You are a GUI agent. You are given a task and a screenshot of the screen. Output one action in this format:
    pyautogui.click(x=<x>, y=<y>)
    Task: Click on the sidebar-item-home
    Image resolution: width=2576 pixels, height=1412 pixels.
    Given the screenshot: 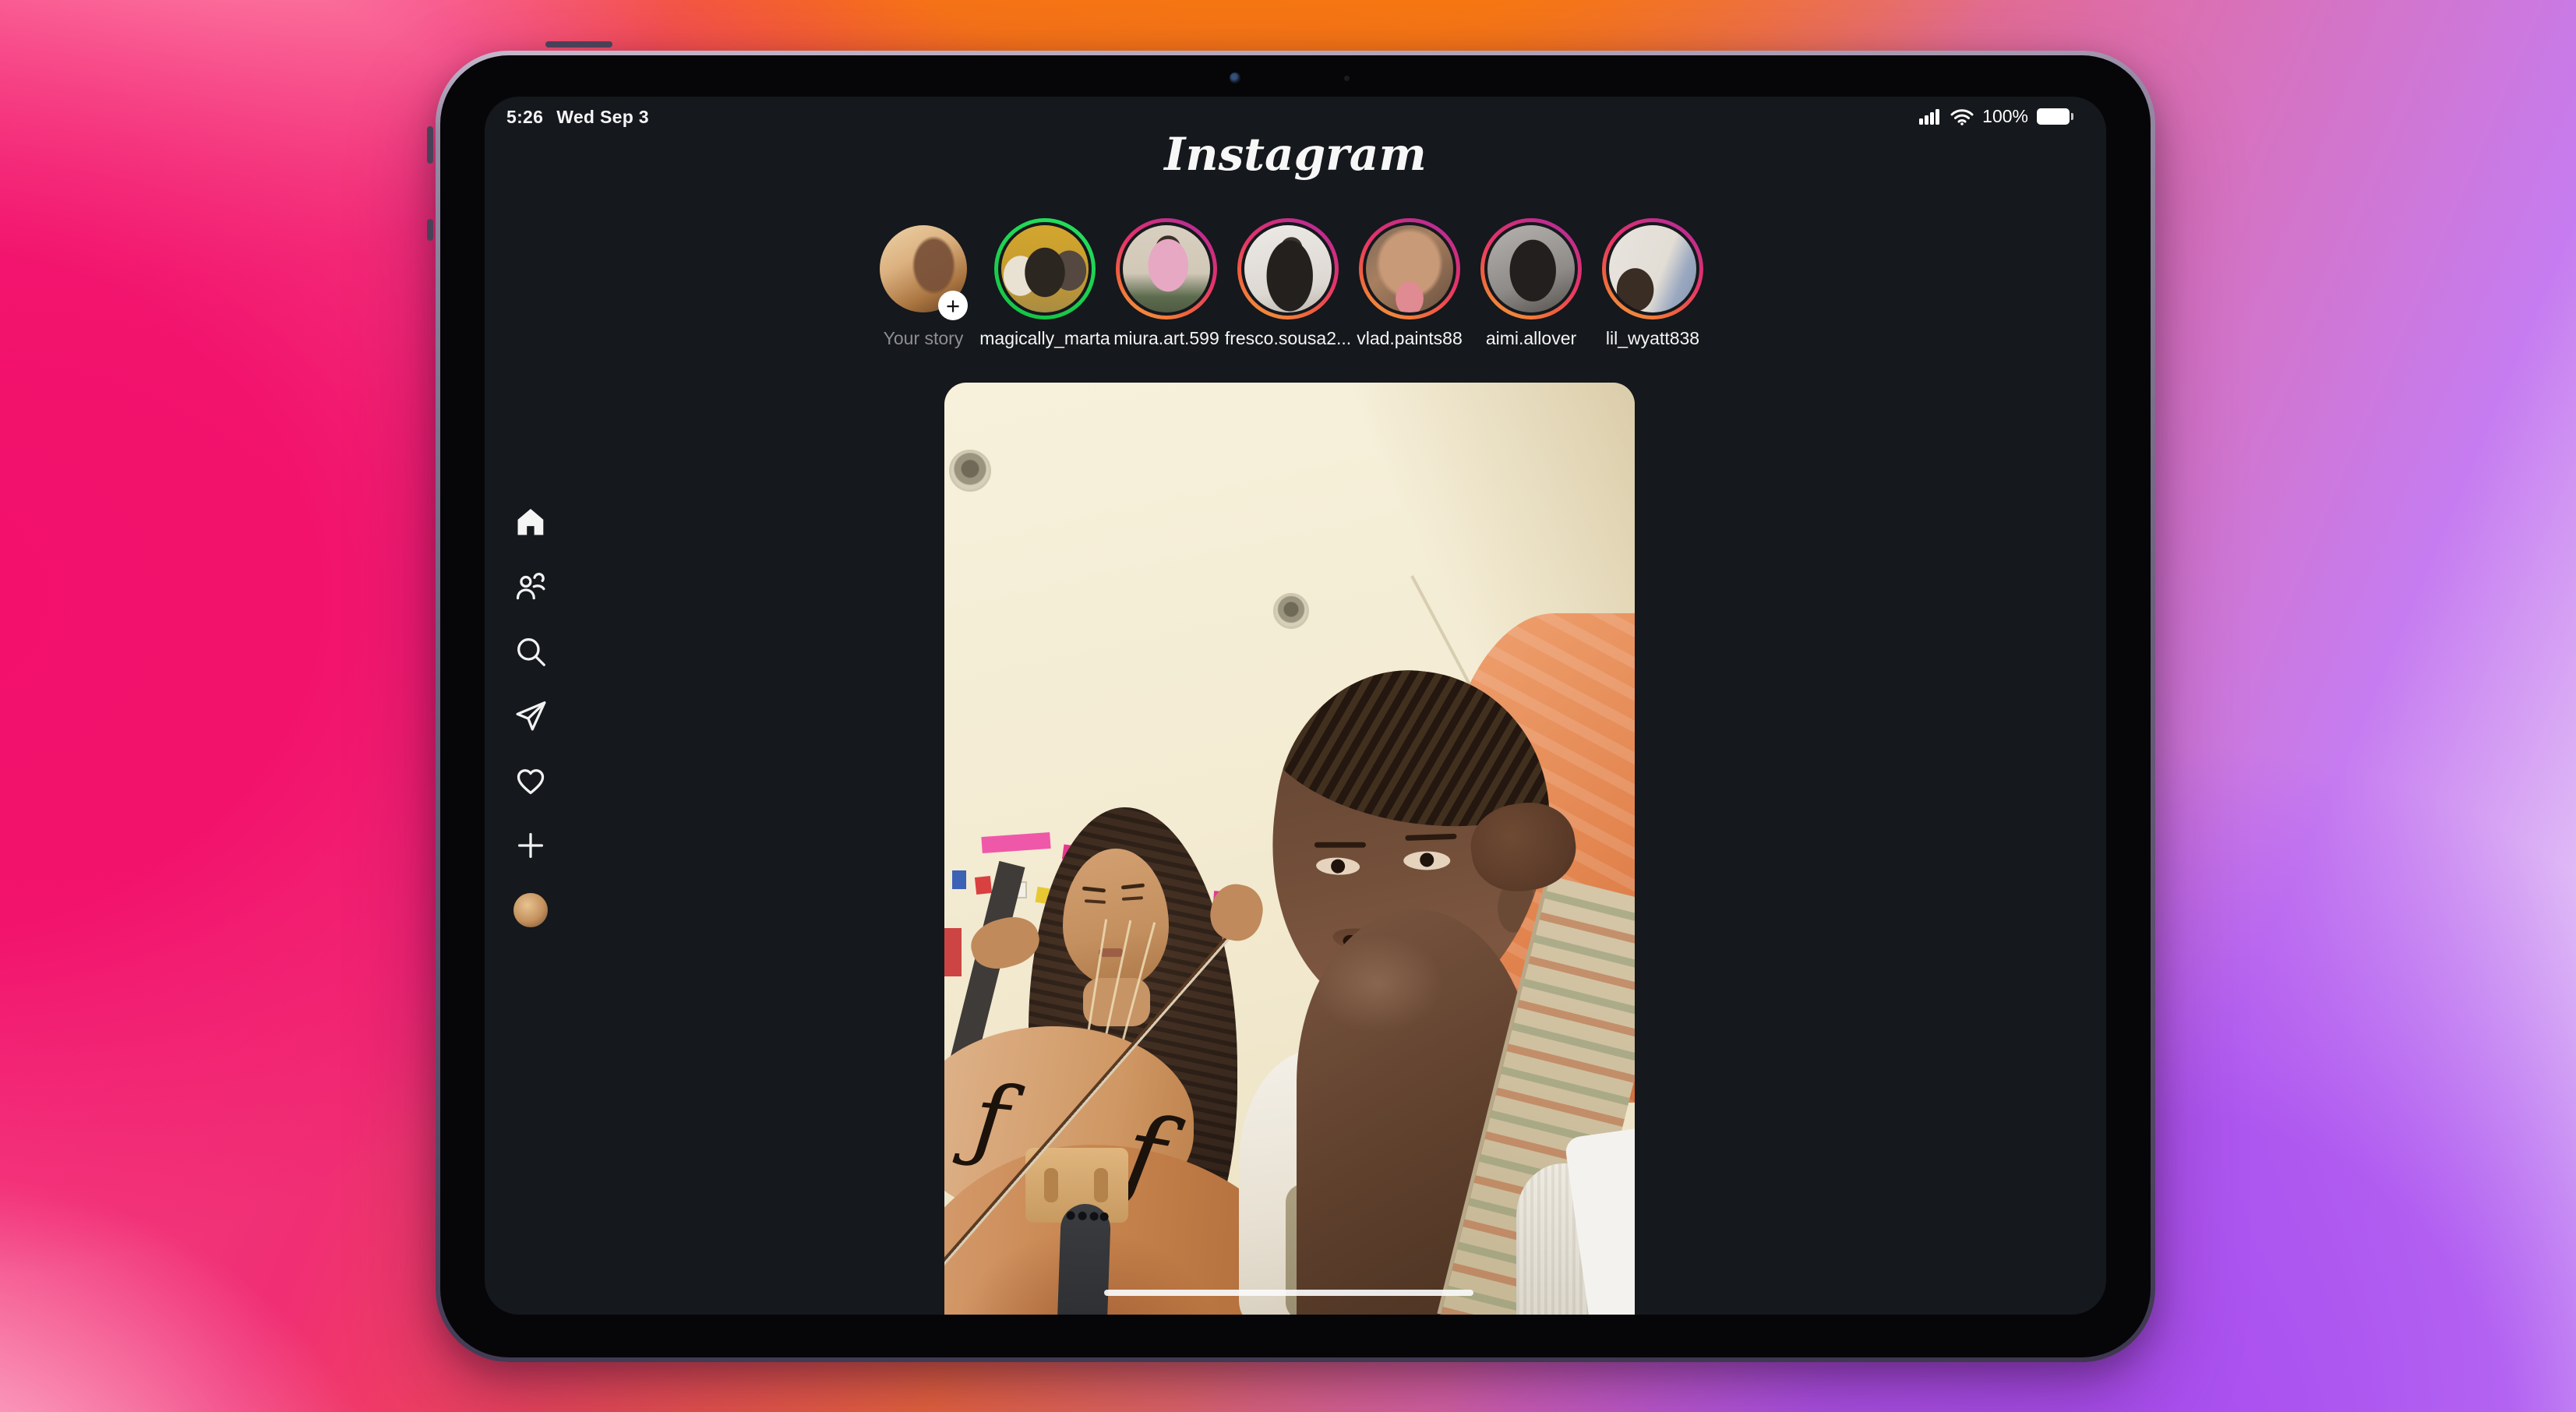 What is the action you would take?
    pyautogui.click(x=531, y=522)
    